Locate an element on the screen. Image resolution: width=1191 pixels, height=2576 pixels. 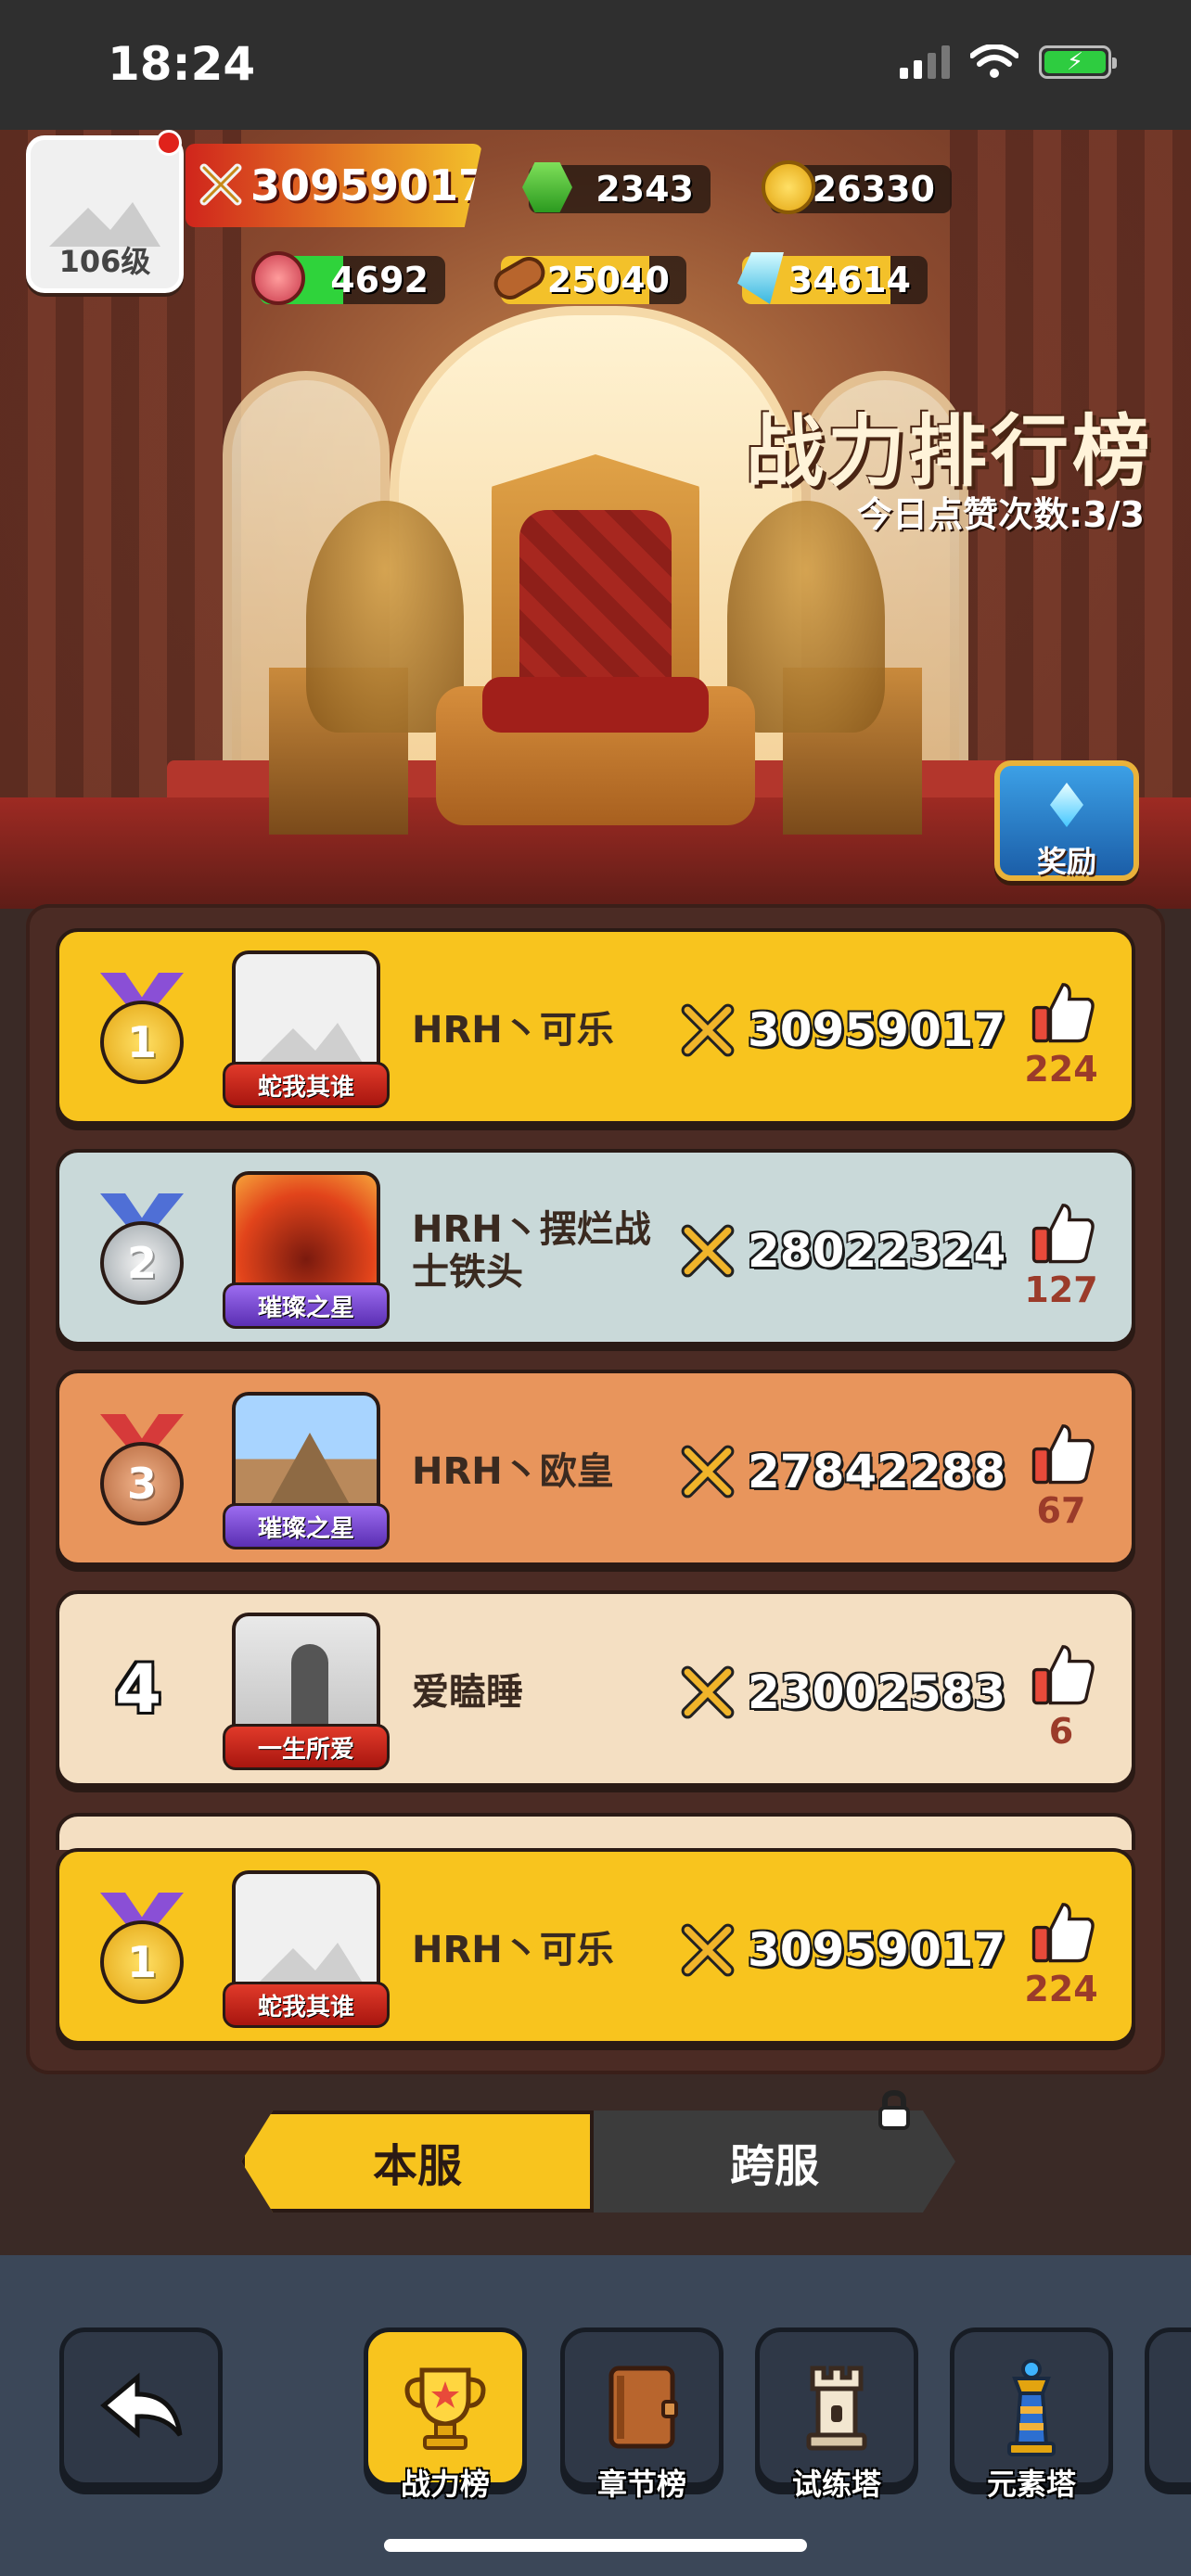
ranking-row: 2 璀璨之星 HRH丶摆烂战士铁头 28022324 127 is located at coordinates (595, 1247).